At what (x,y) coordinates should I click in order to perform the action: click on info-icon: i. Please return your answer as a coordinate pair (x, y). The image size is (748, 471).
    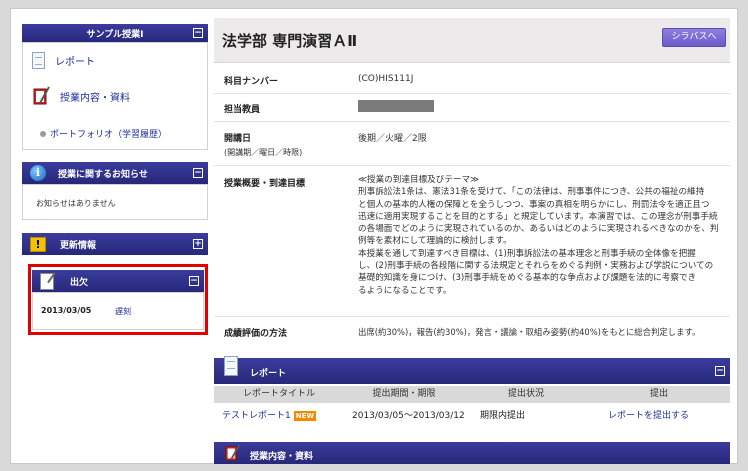
    Looking at the image, I should click on (38, 173).